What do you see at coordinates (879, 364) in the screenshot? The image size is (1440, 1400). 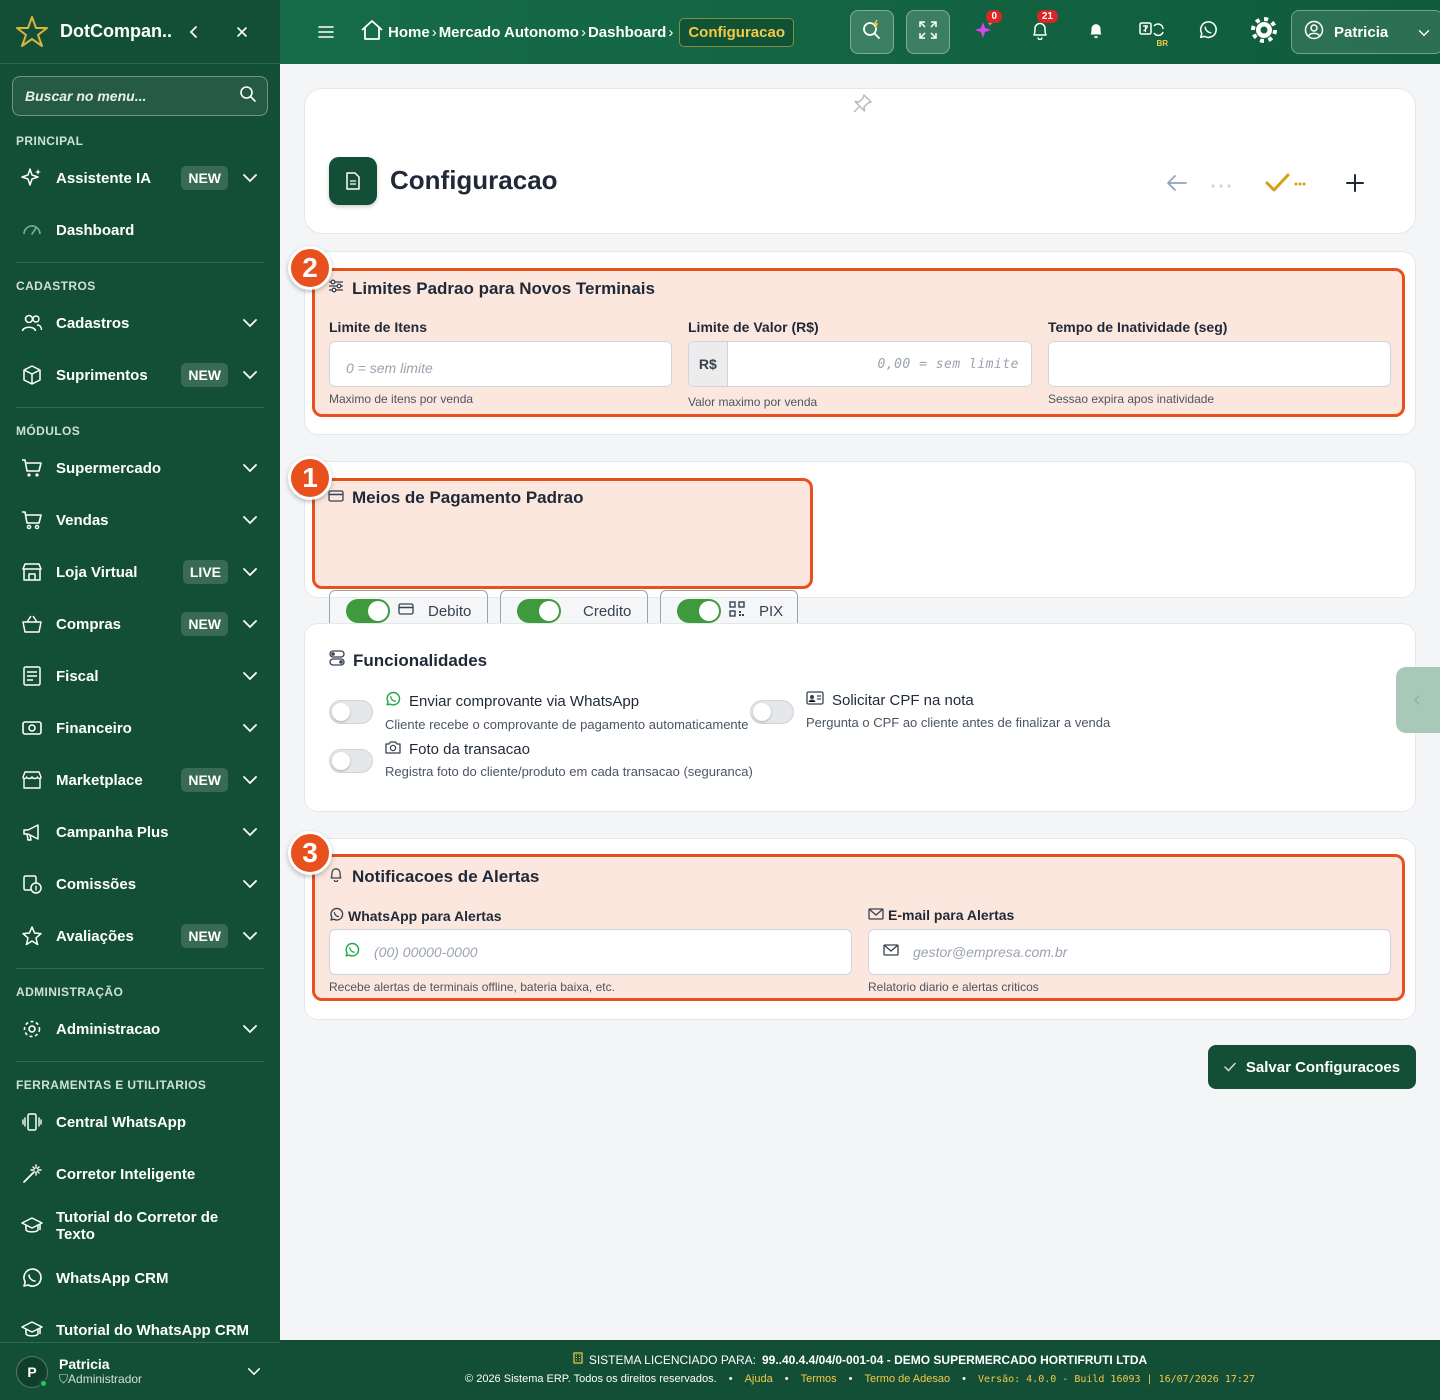 I see `value-limit-input` at bounding box center [879, 364].